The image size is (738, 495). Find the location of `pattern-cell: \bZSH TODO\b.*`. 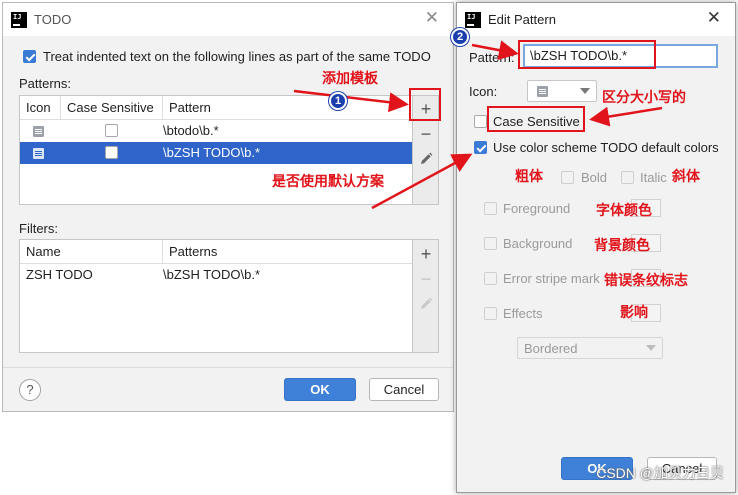

pattern-cell: \bZSH TODO\b.* is located at coordinates (212, 152).